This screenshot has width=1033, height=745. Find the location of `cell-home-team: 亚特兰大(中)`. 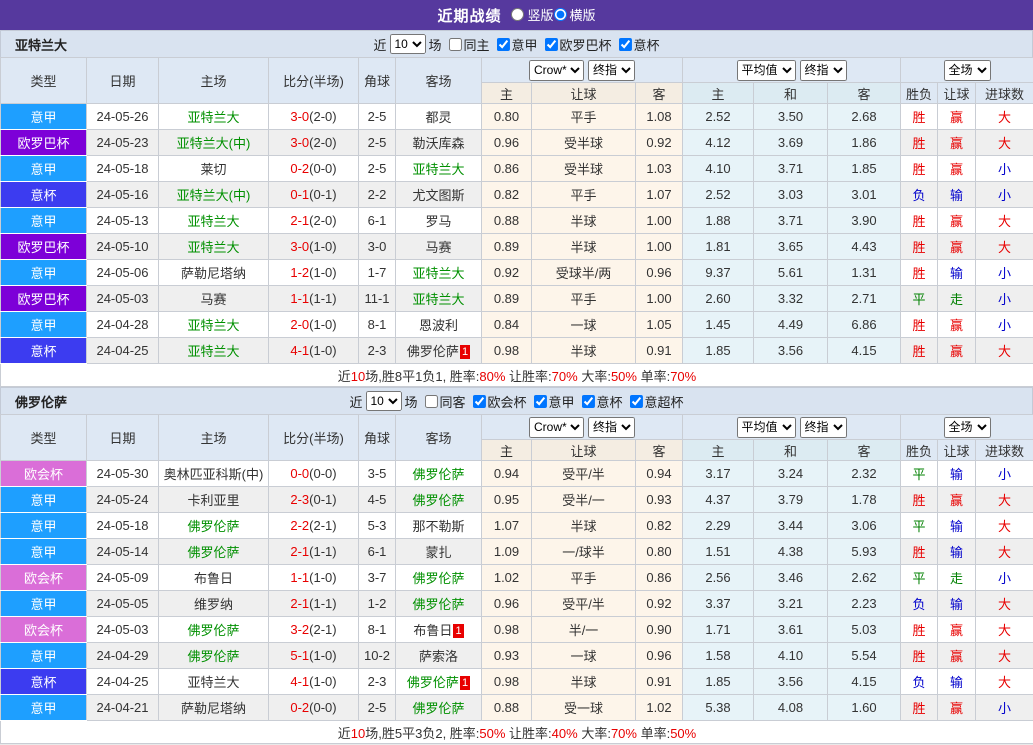

cell-home-team: 亚特兰大(中) is located at coordinates (213, 142).